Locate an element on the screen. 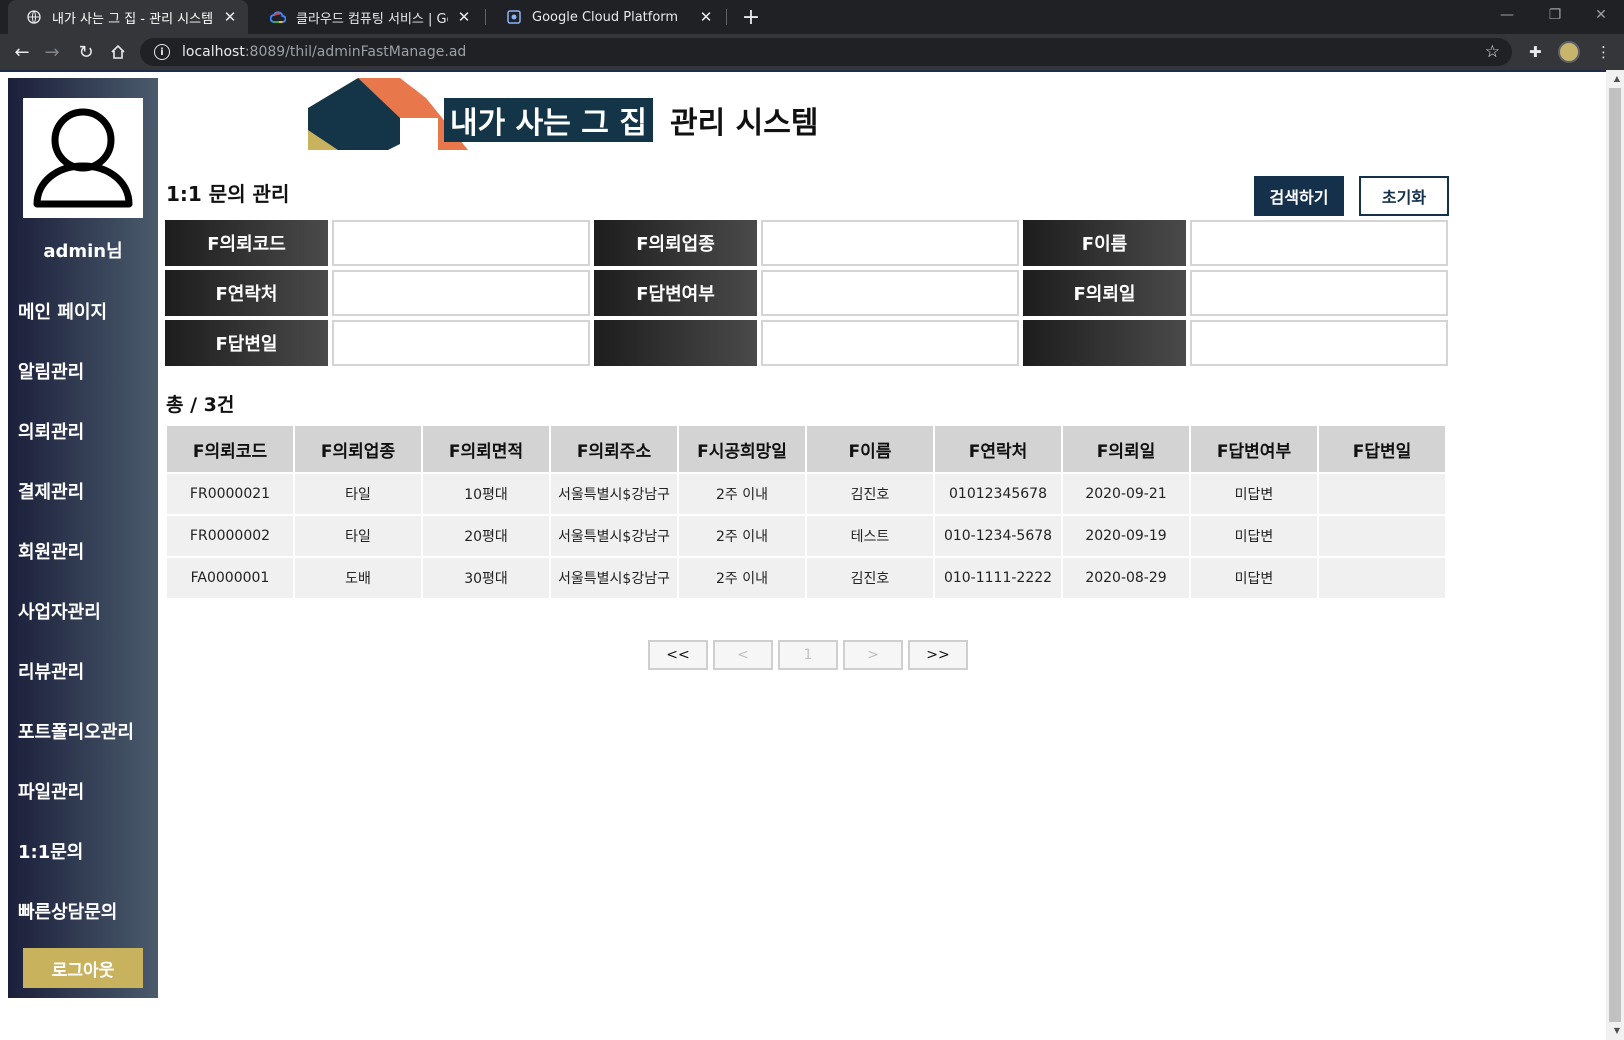 Image resolution: width=1624 pixels, height=1040 pixels. site-logo: 내가 사는 그 집 관리 시스템 is located at coordinates (568, 114).